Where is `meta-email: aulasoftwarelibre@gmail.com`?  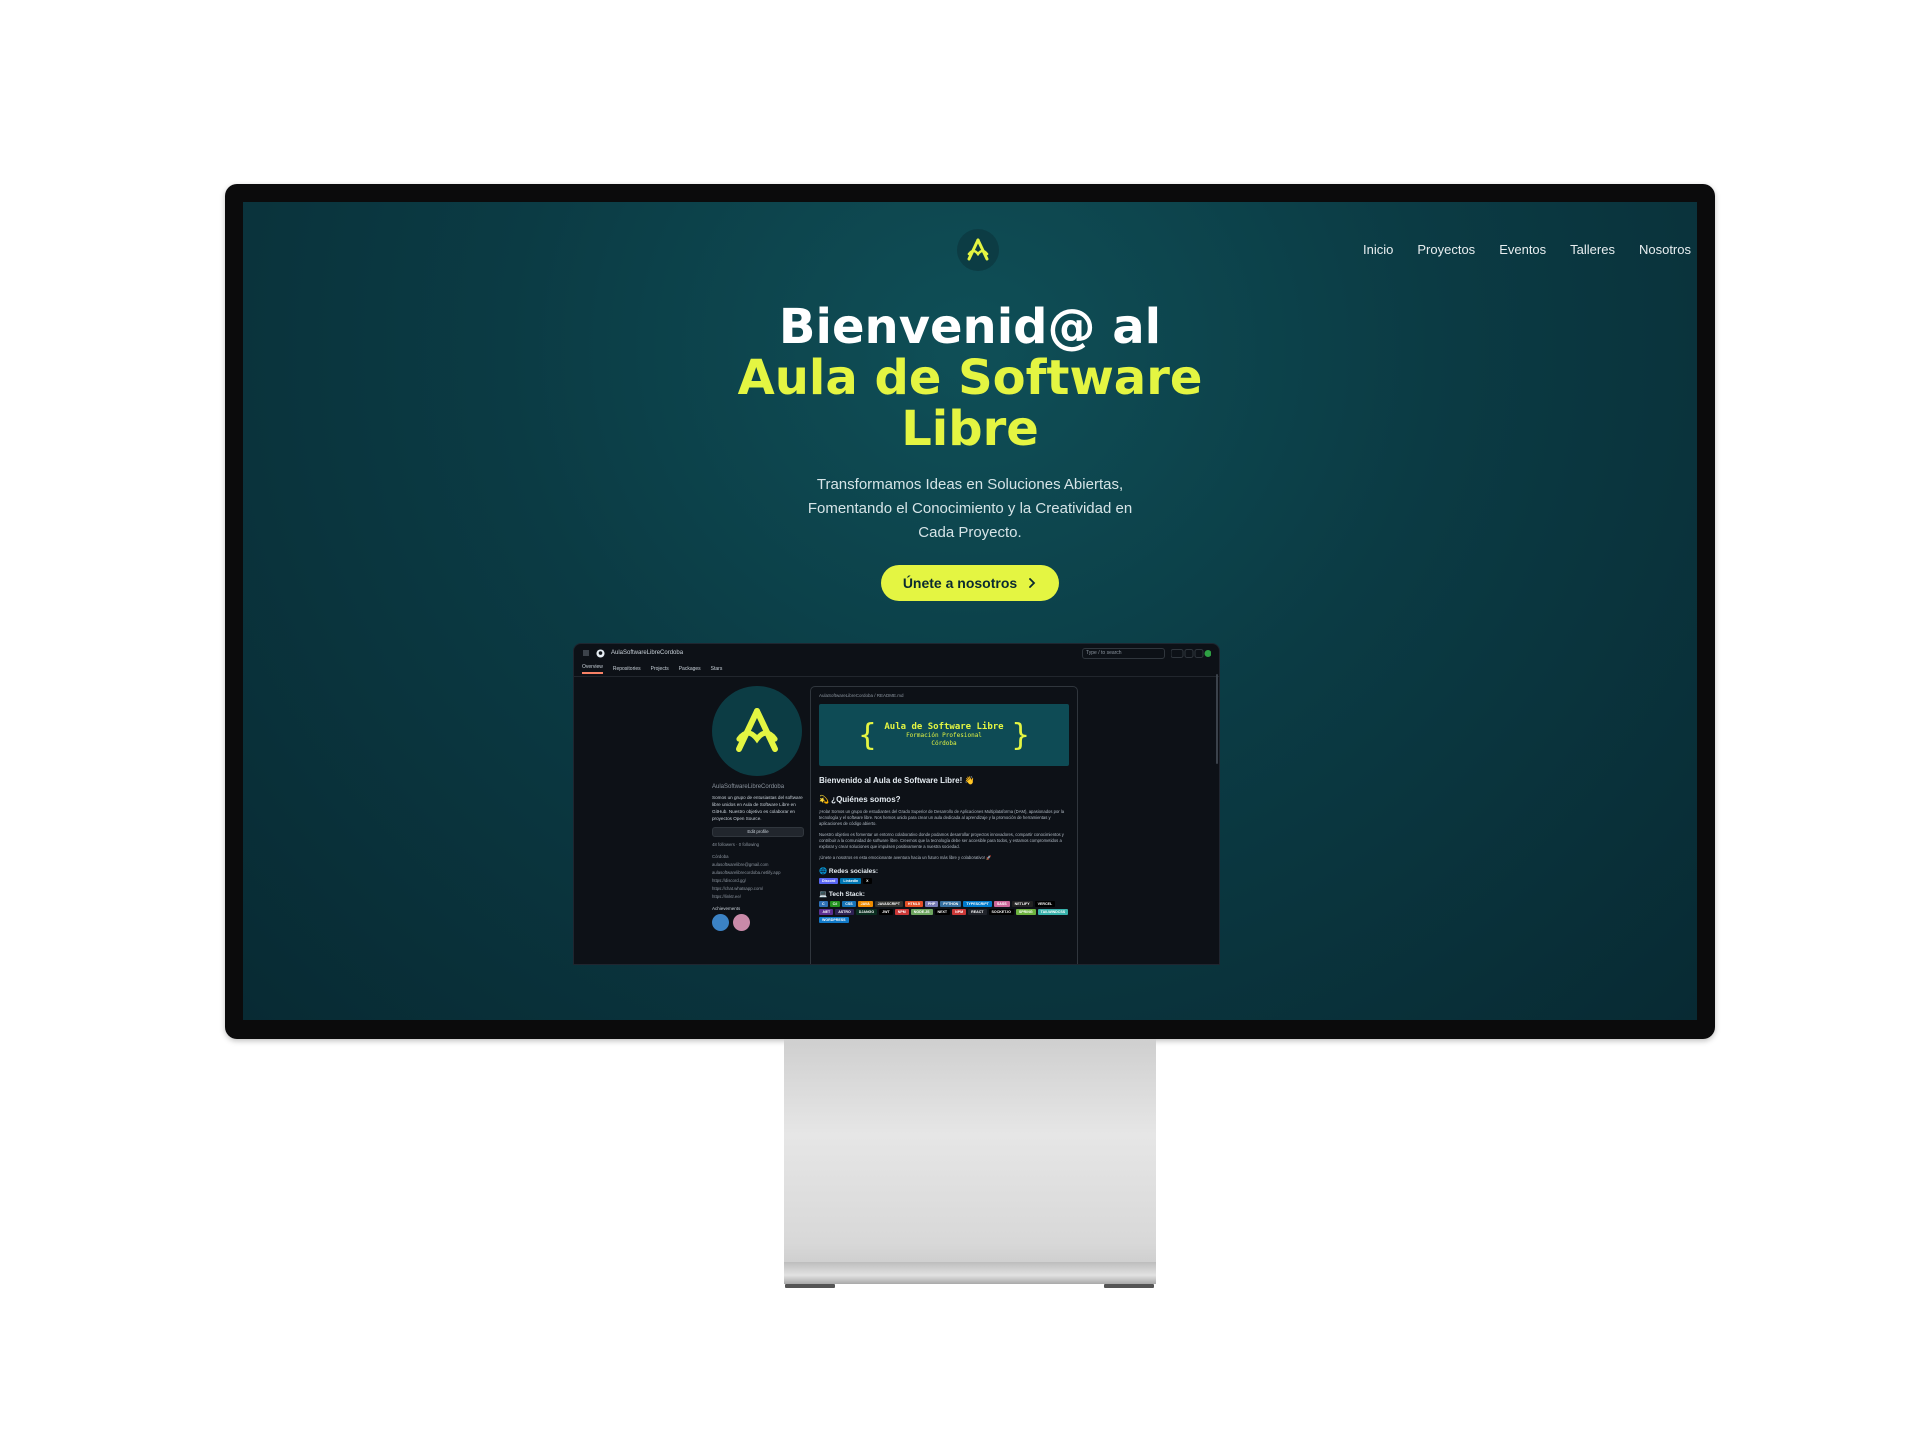
meta-email: aulasoftwarelibre@gmail.com is located at coordinates (758, 865).